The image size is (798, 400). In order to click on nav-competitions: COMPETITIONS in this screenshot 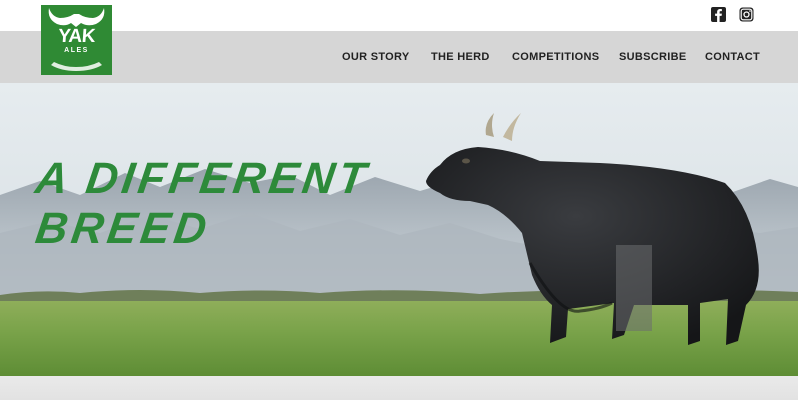, I will do `click(555, 57)`.